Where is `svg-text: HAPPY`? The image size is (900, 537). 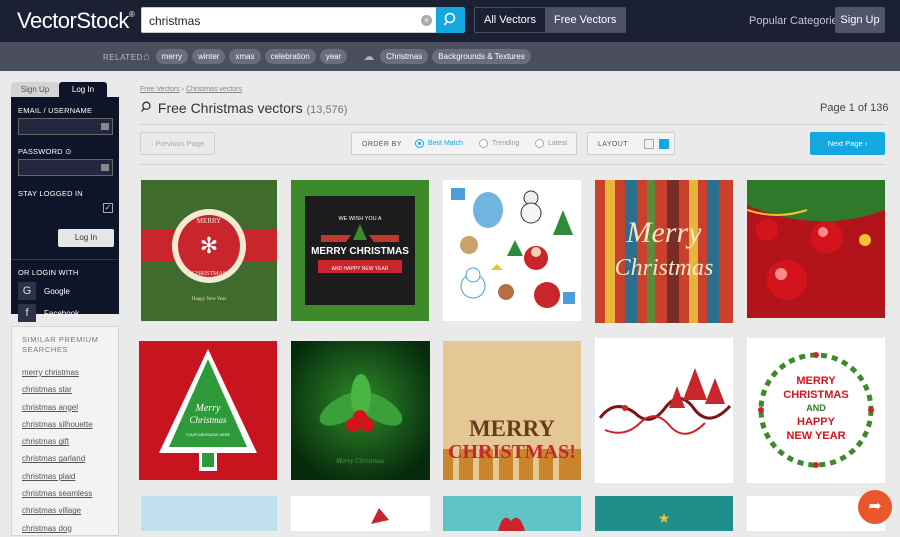
svg-text: HAPPY is located at coordinates (816, 422).